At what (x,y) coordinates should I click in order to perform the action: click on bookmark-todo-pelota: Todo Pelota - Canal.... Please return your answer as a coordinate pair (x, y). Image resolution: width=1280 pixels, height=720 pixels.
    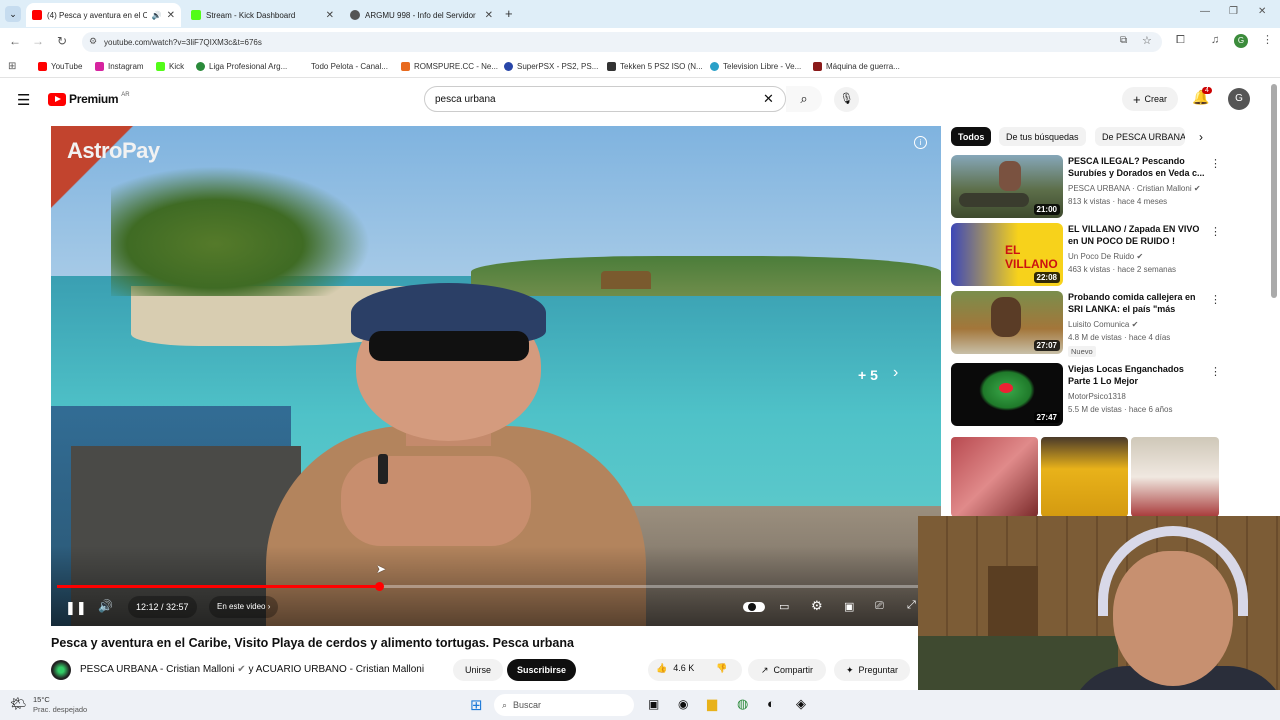
    Looking at the image, I should click on (343, 66).